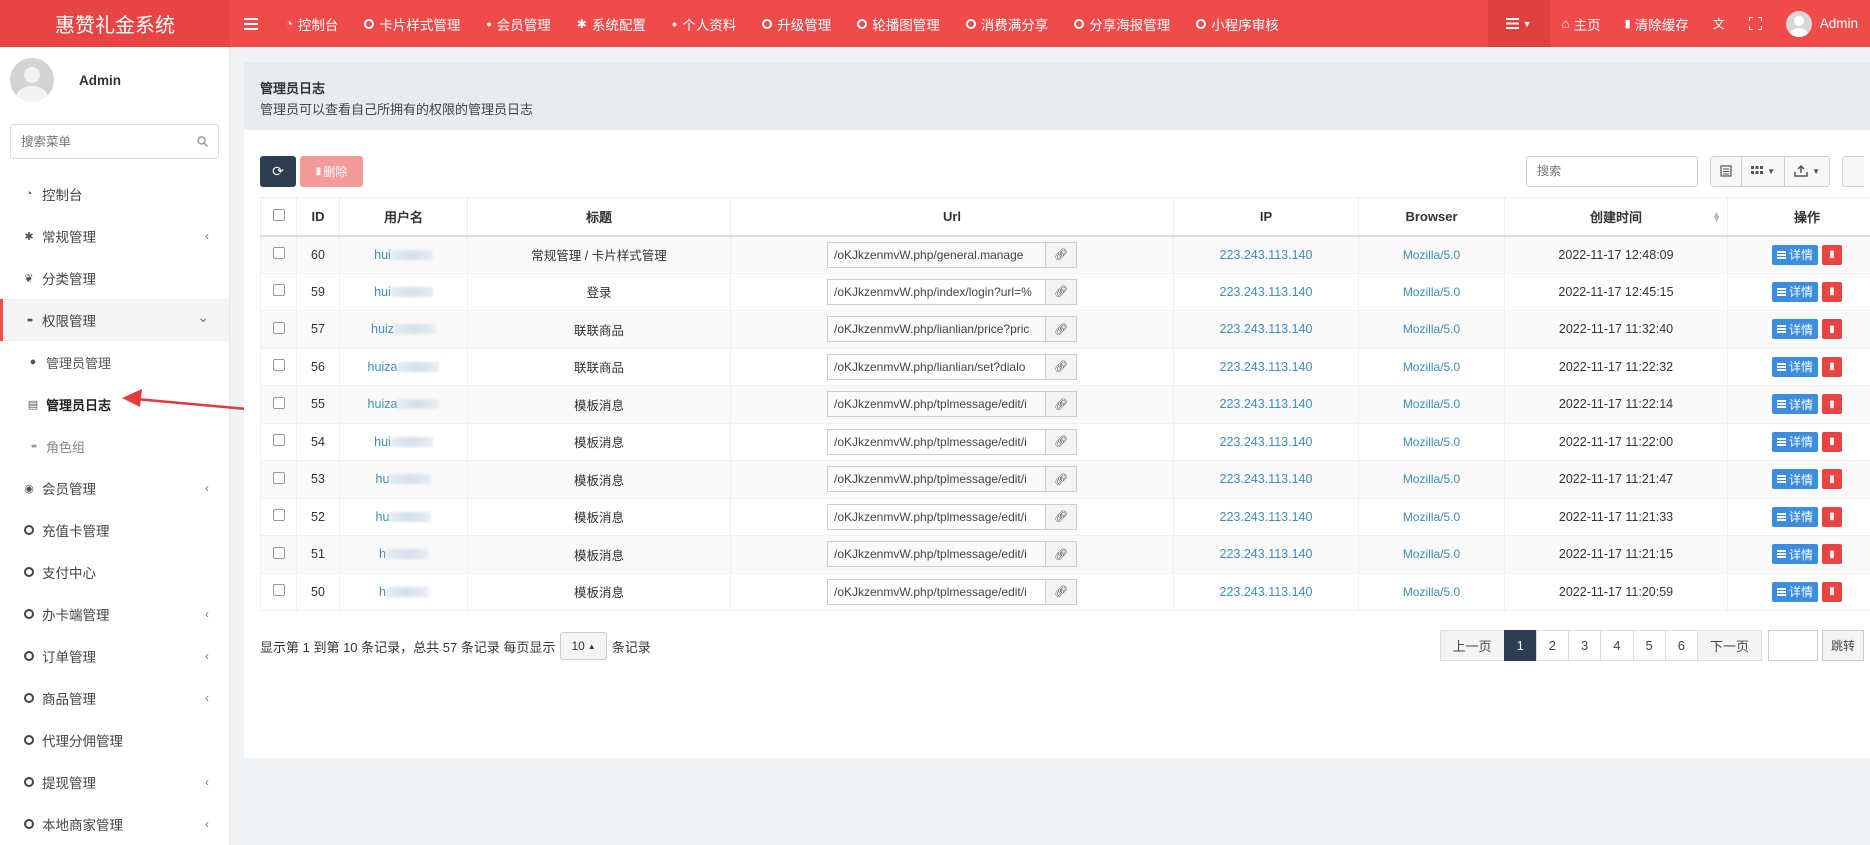 This screenshot has height=845, width=1870. I want to click on prev-page-button: 上一页, so click(1472, 645).